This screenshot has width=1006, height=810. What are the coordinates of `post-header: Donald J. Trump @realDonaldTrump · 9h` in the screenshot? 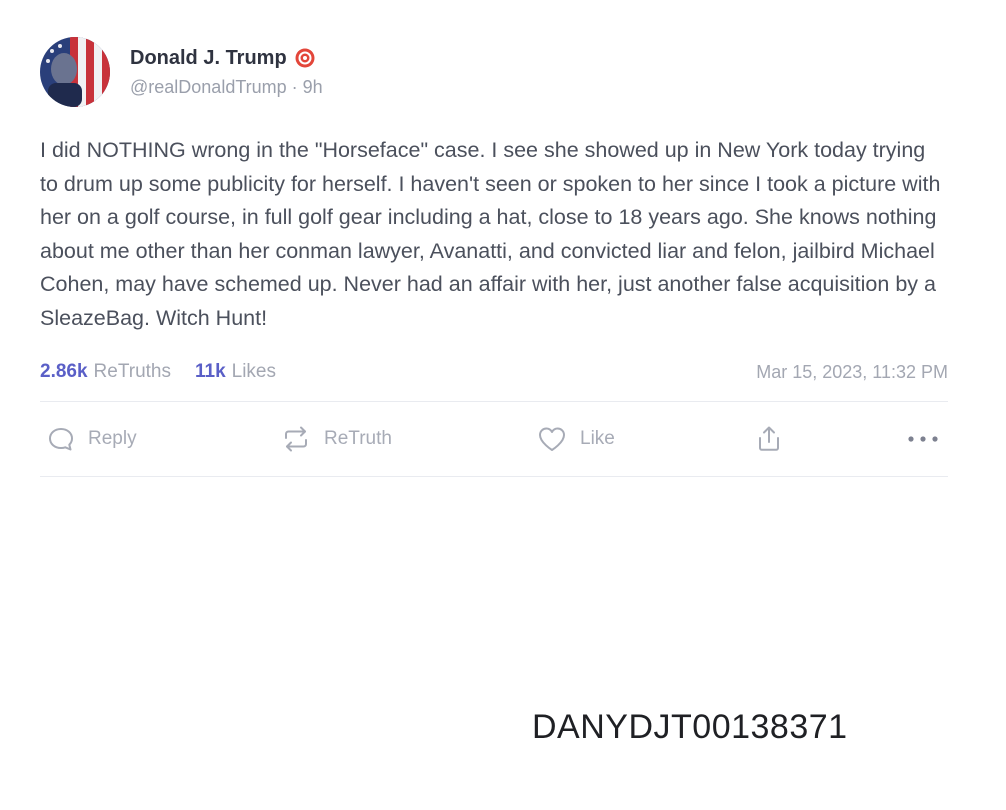 It's located at (494, 72).